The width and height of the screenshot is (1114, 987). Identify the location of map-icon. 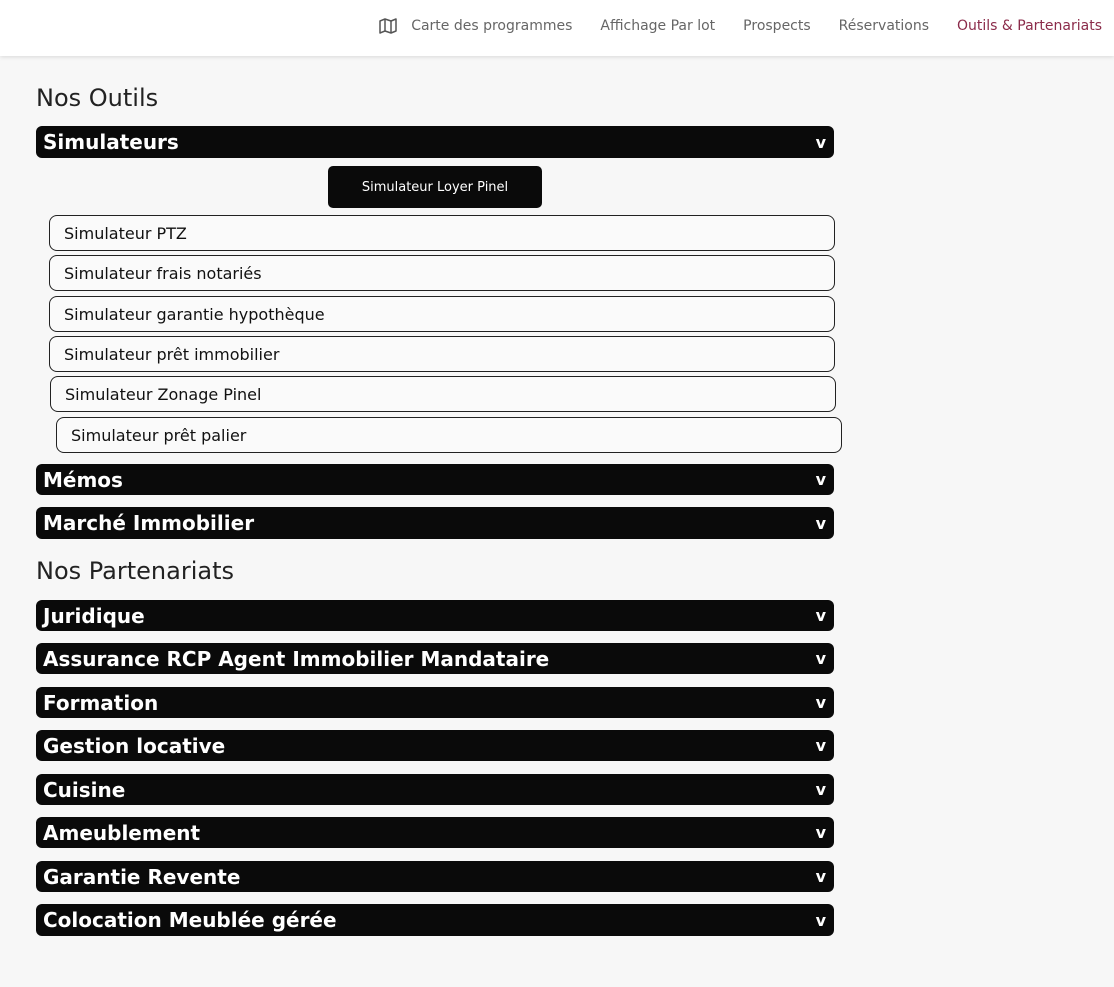
(388, 26).